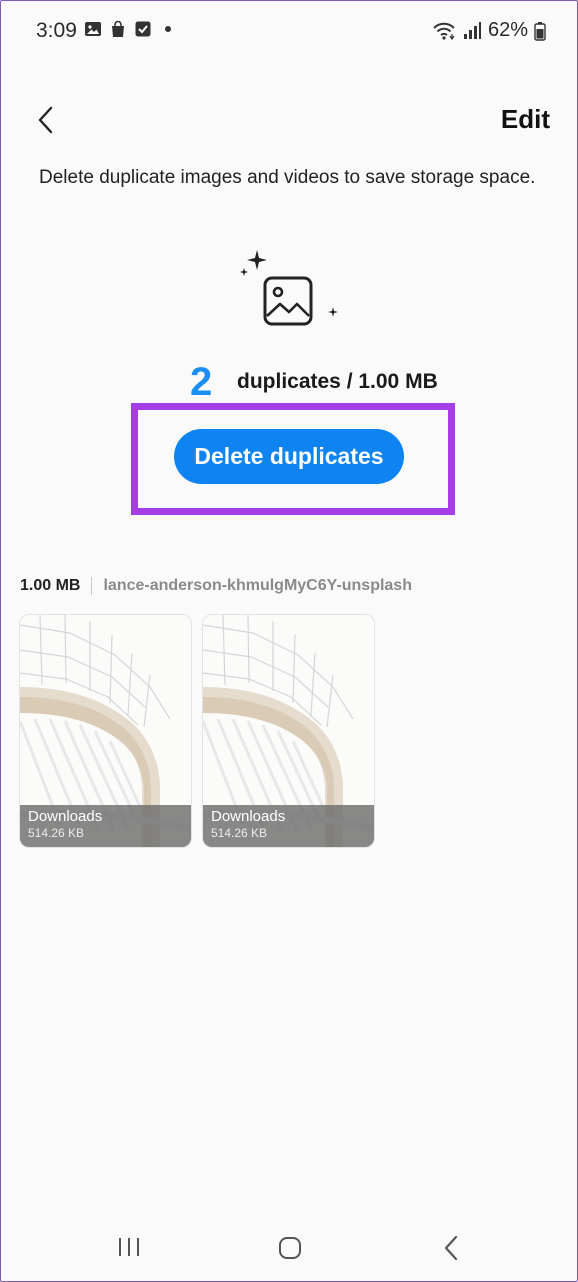 The image size is (578, 1282). I want to click on edit-button: Edit, so click(525, 119).